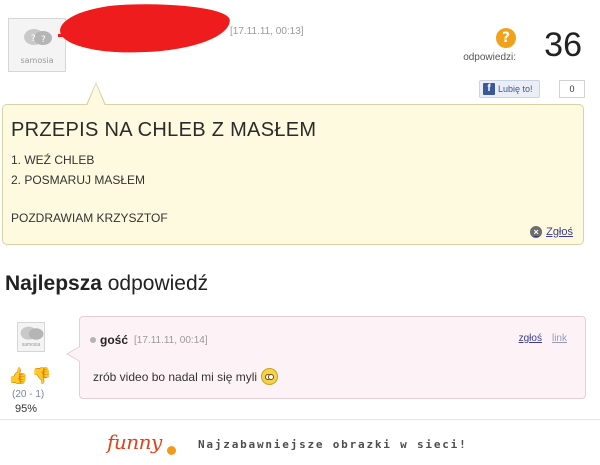 Image resolution: width=600 pixels, height=465 pixels. What do you see at coordinates (164, 130) in the screenshot?
I see `question-title: PRZEPIS NA CHLEB Z MASŁEM` at bounding box center [164, 130].